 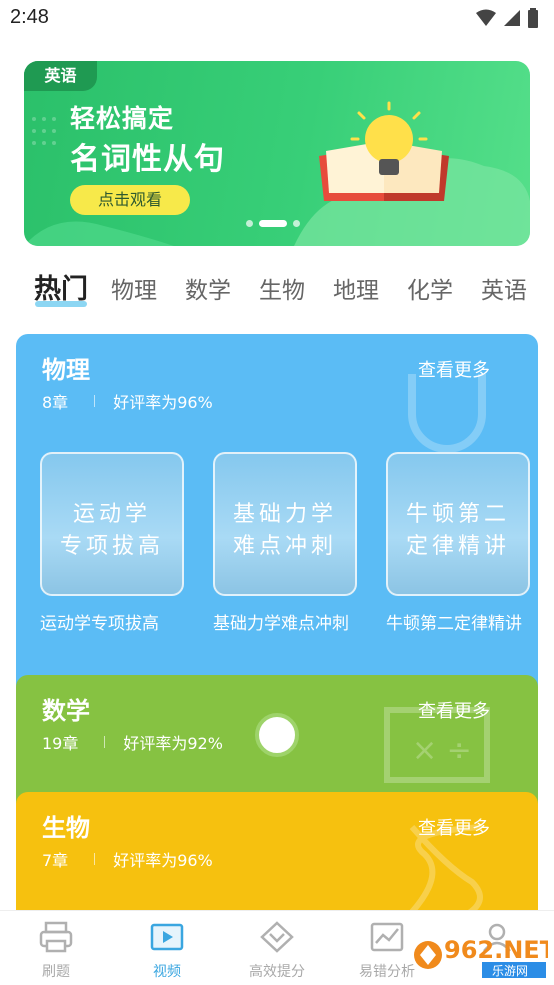 I want to click on course-title: 运动学专项拔高, so click(x=111, y=621).